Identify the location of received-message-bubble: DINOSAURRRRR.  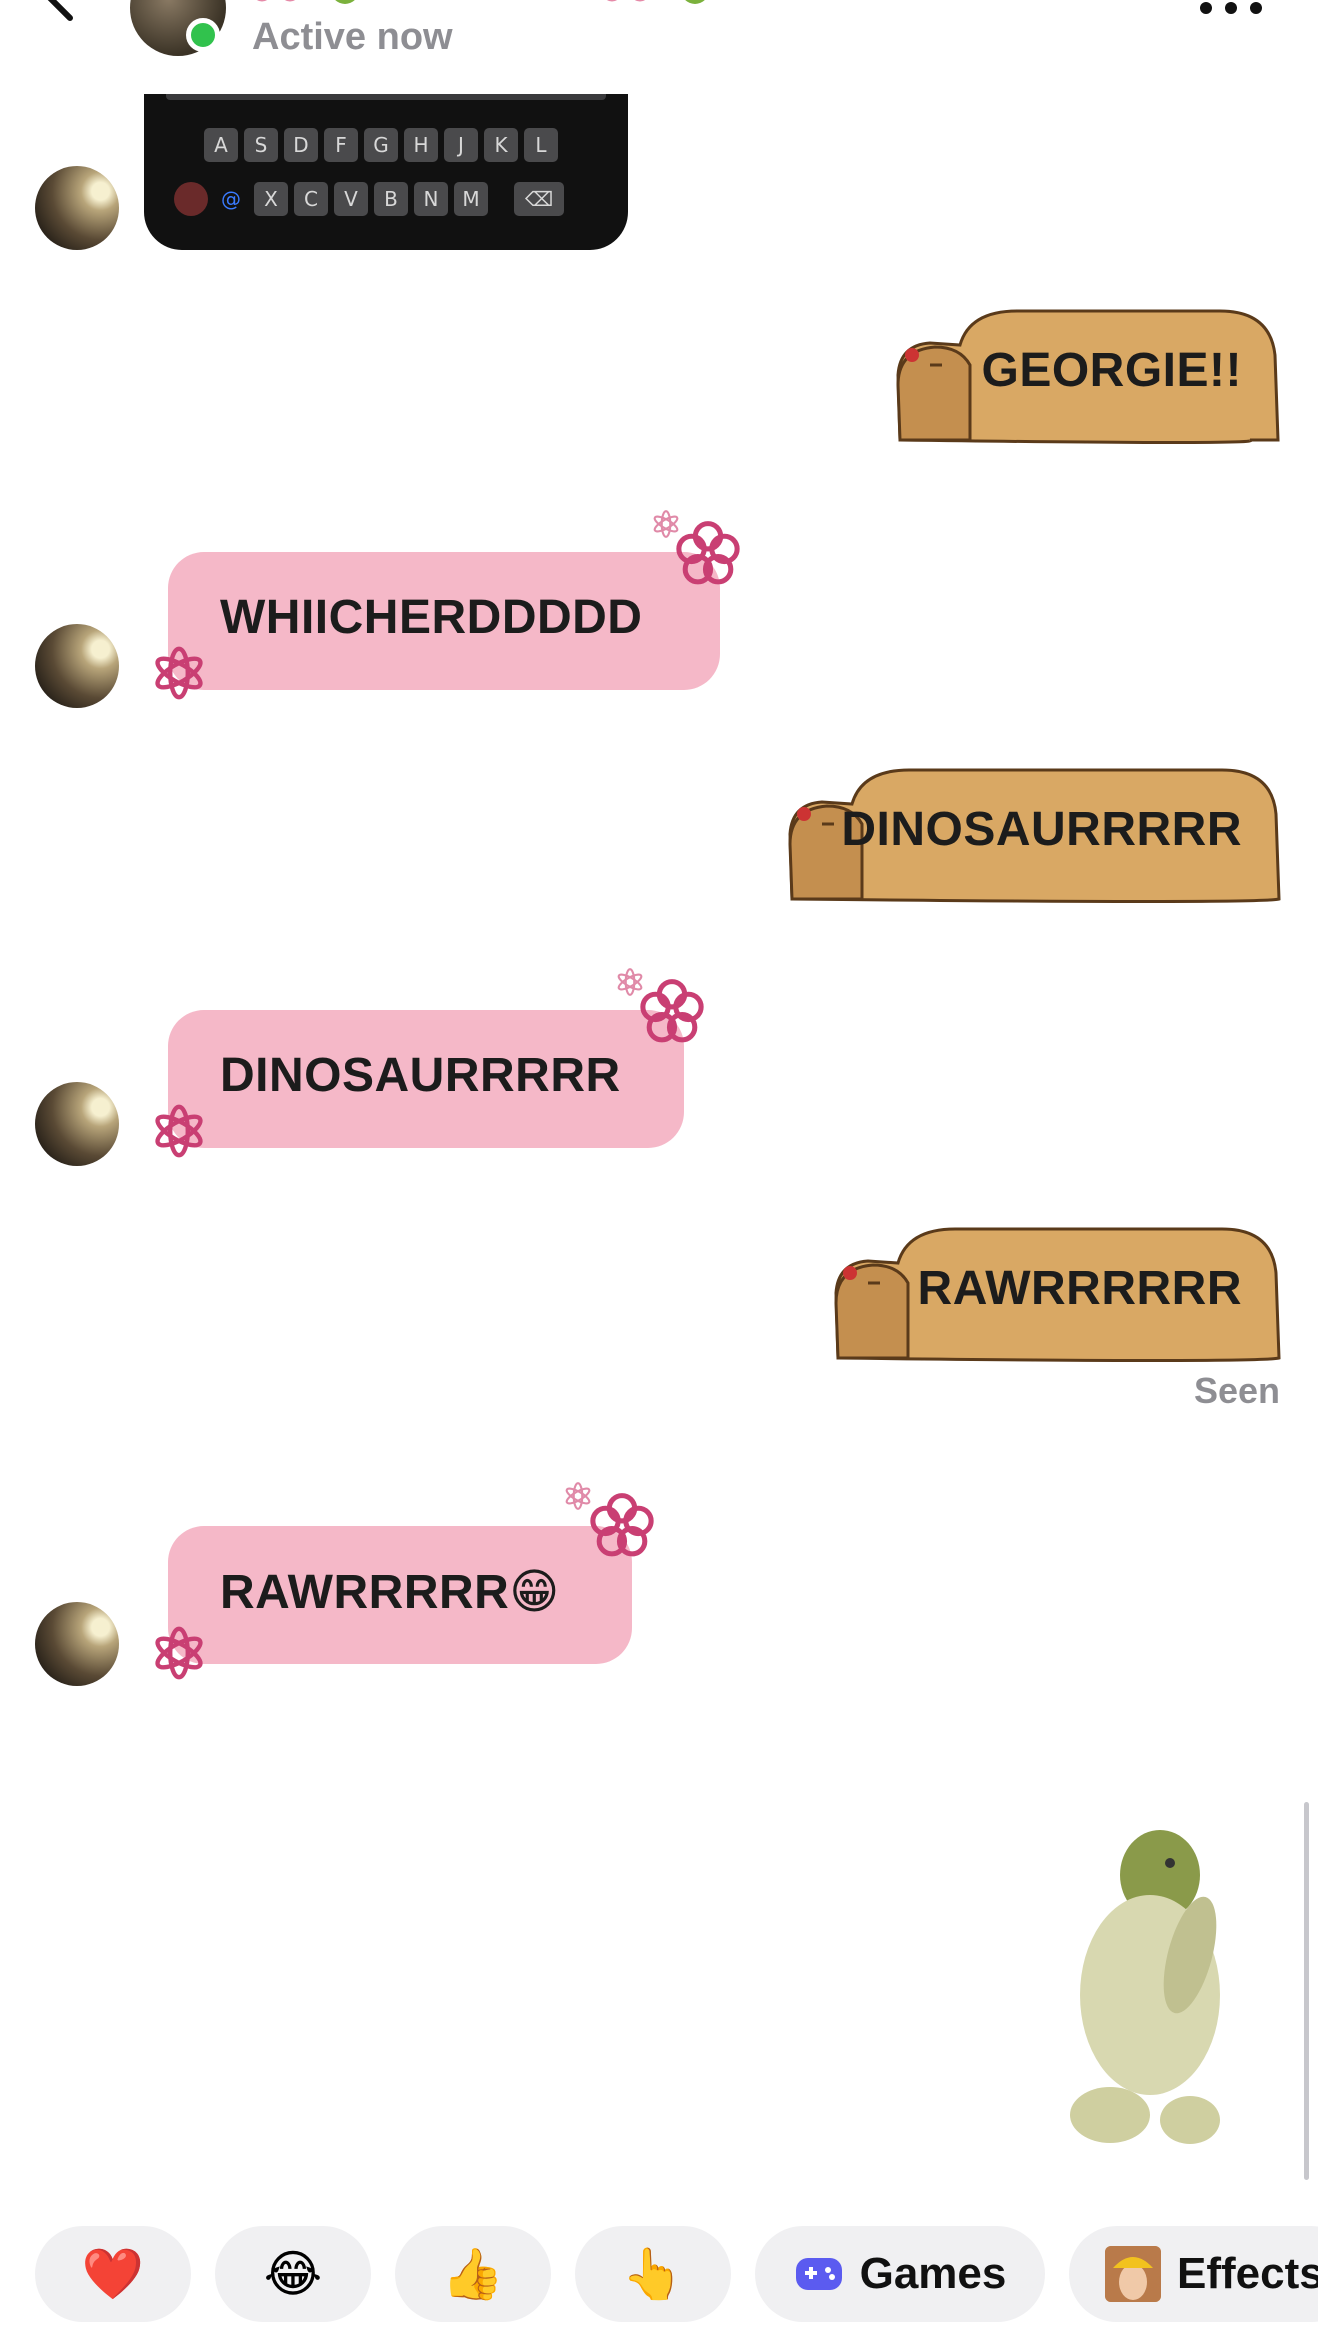
(426, 1079).